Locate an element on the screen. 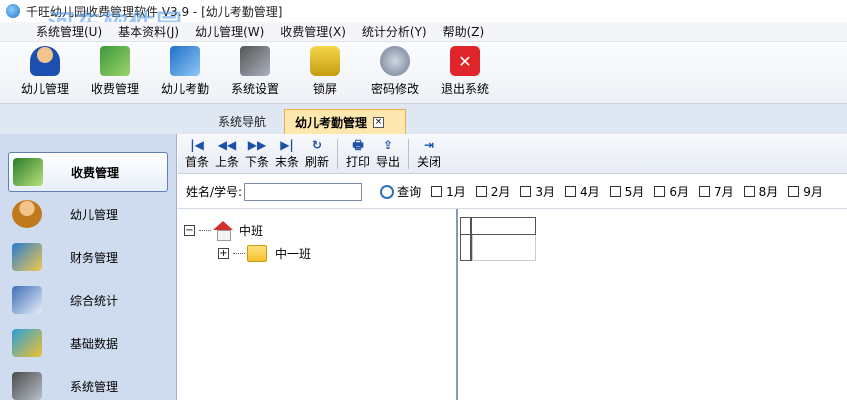  export-label: 导出 is located at coordinates (387, 162).